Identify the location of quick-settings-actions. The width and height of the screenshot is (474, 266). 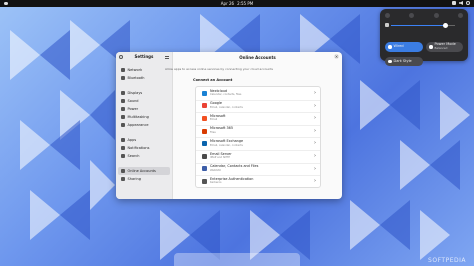
(424, 15).